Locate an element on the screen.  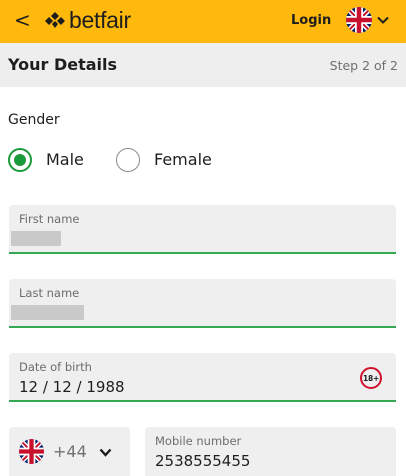
last-name-field: Last name is located at coordinates (202, 303).